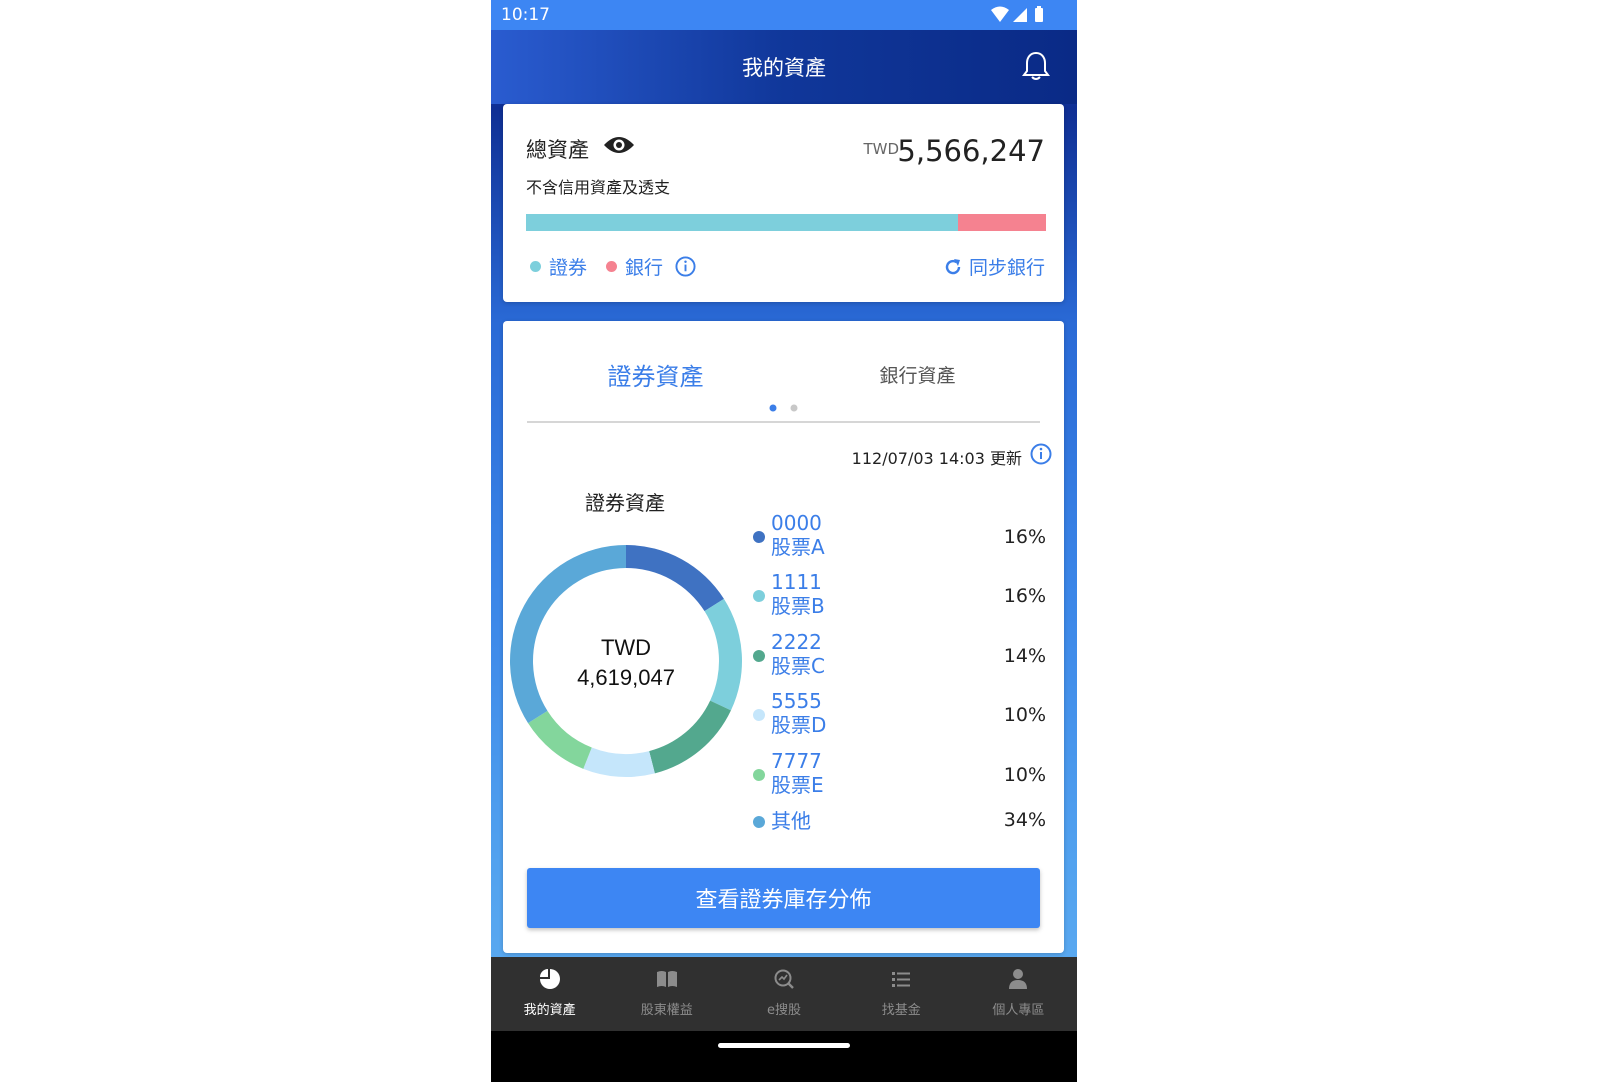 The height and width of the screenshot is (1082, 1600). I want to click on legend-stock-code: 2222, so click(796, 642).